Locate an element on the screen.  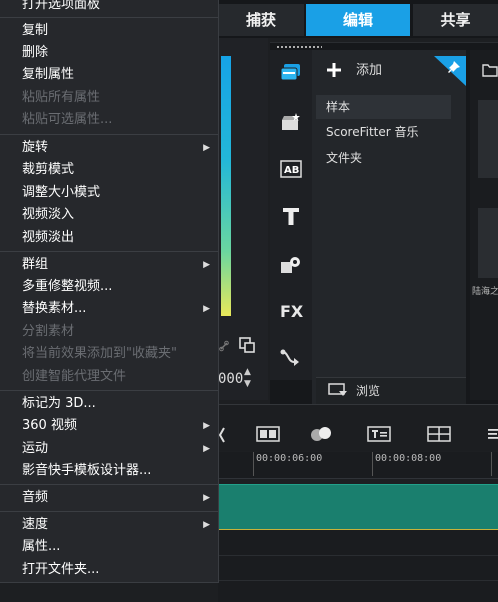
menu-item-label: 打开选项面板 is located at coordinates (61, 6).